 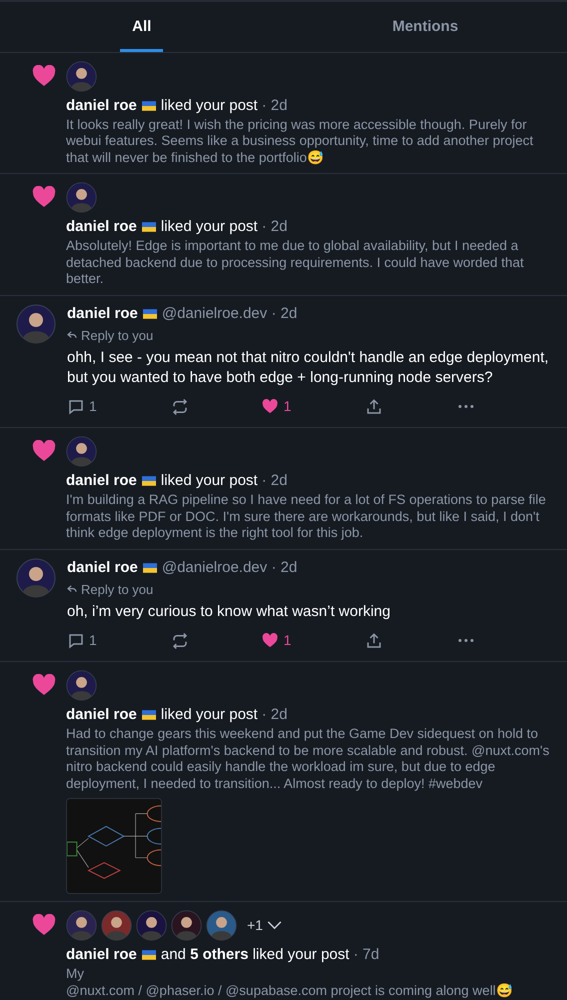 I want to click on post-text: My @nuxt.com / @phaser.io / @supabase.com project is coming along well😅, so click(x=290, y=982).